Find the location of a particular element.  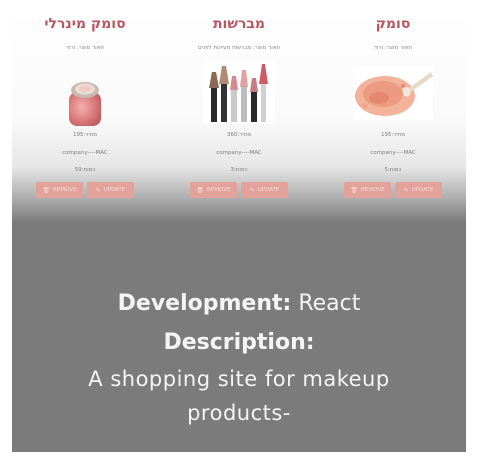

product-title: מברשות is located at coordinates (239, 24).